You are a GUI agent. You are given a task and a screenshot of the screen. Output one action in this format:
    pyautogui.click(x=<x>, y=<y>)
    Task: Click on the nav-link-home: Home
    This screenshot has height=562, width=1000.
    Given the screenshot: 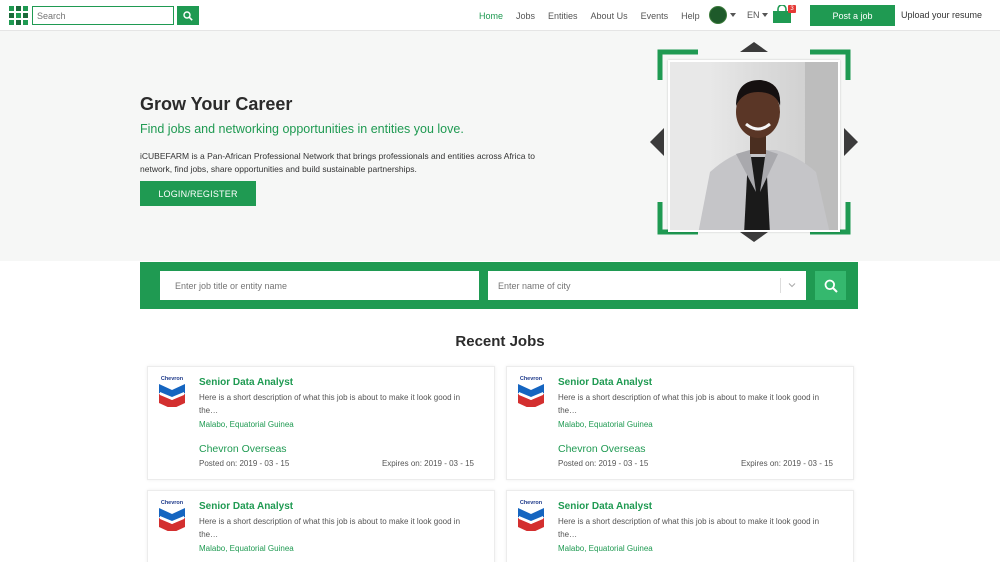 What is the action you would take?
    pyautogui.click(x=491, y=16)
    